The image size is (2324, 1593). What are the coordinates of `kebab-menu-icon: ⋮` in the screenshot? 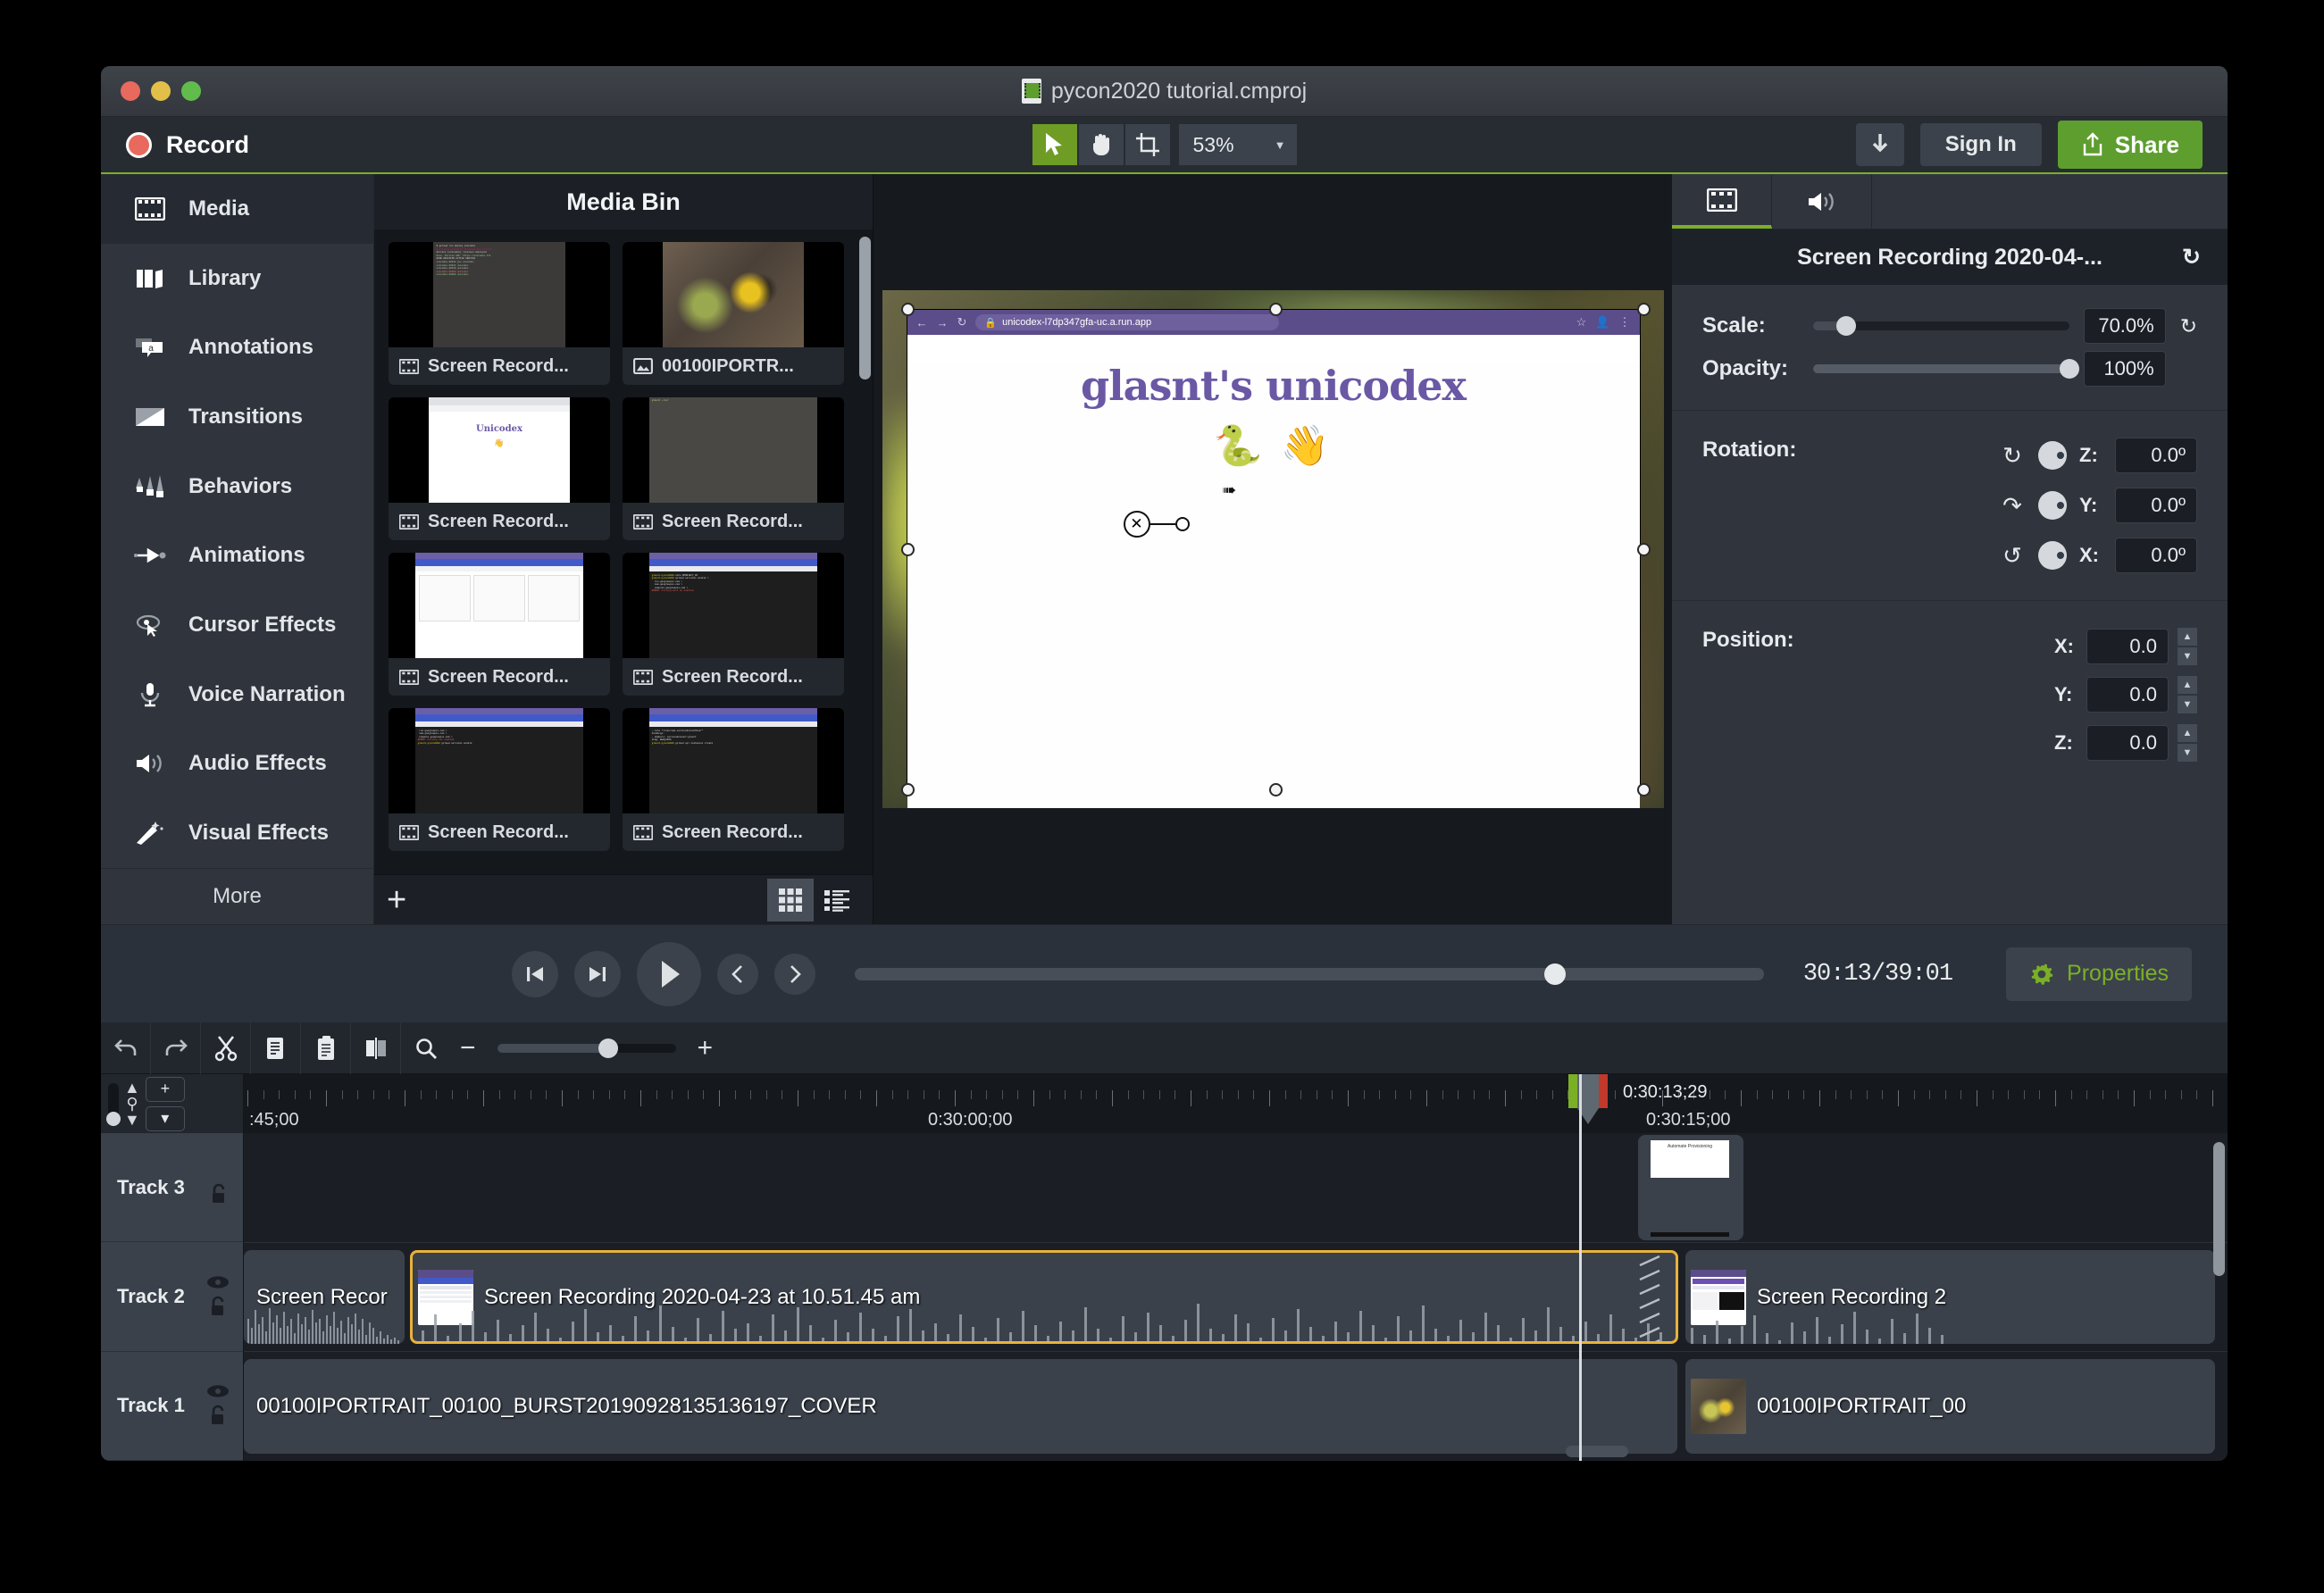 It's located at (1625, 322).